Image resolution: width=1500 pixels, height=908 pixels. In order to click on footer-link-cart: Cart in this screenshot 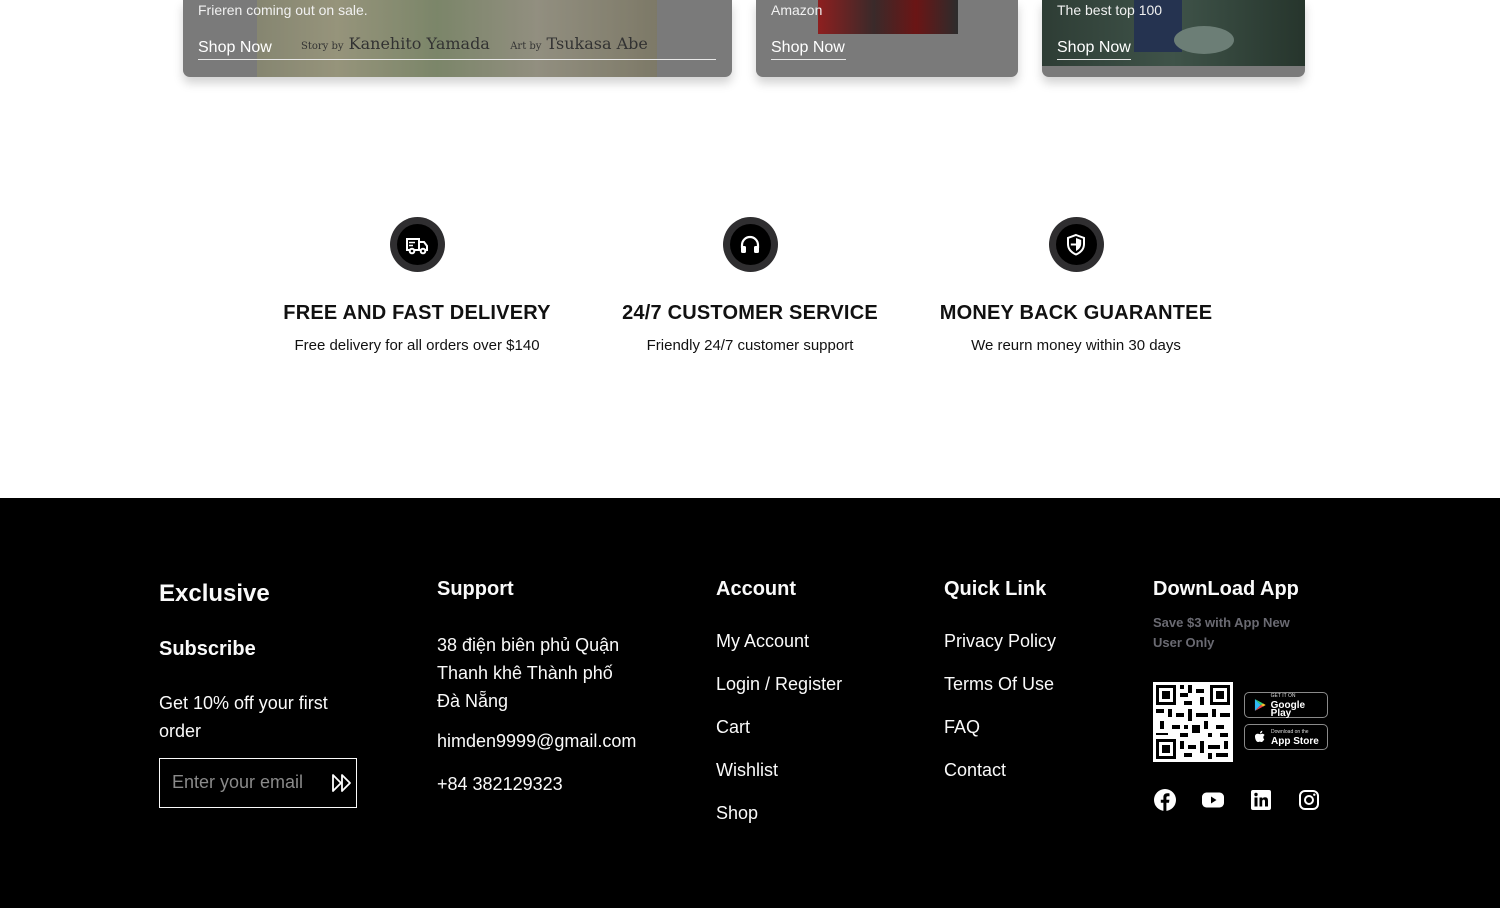, I will do `click(801, 727)`.